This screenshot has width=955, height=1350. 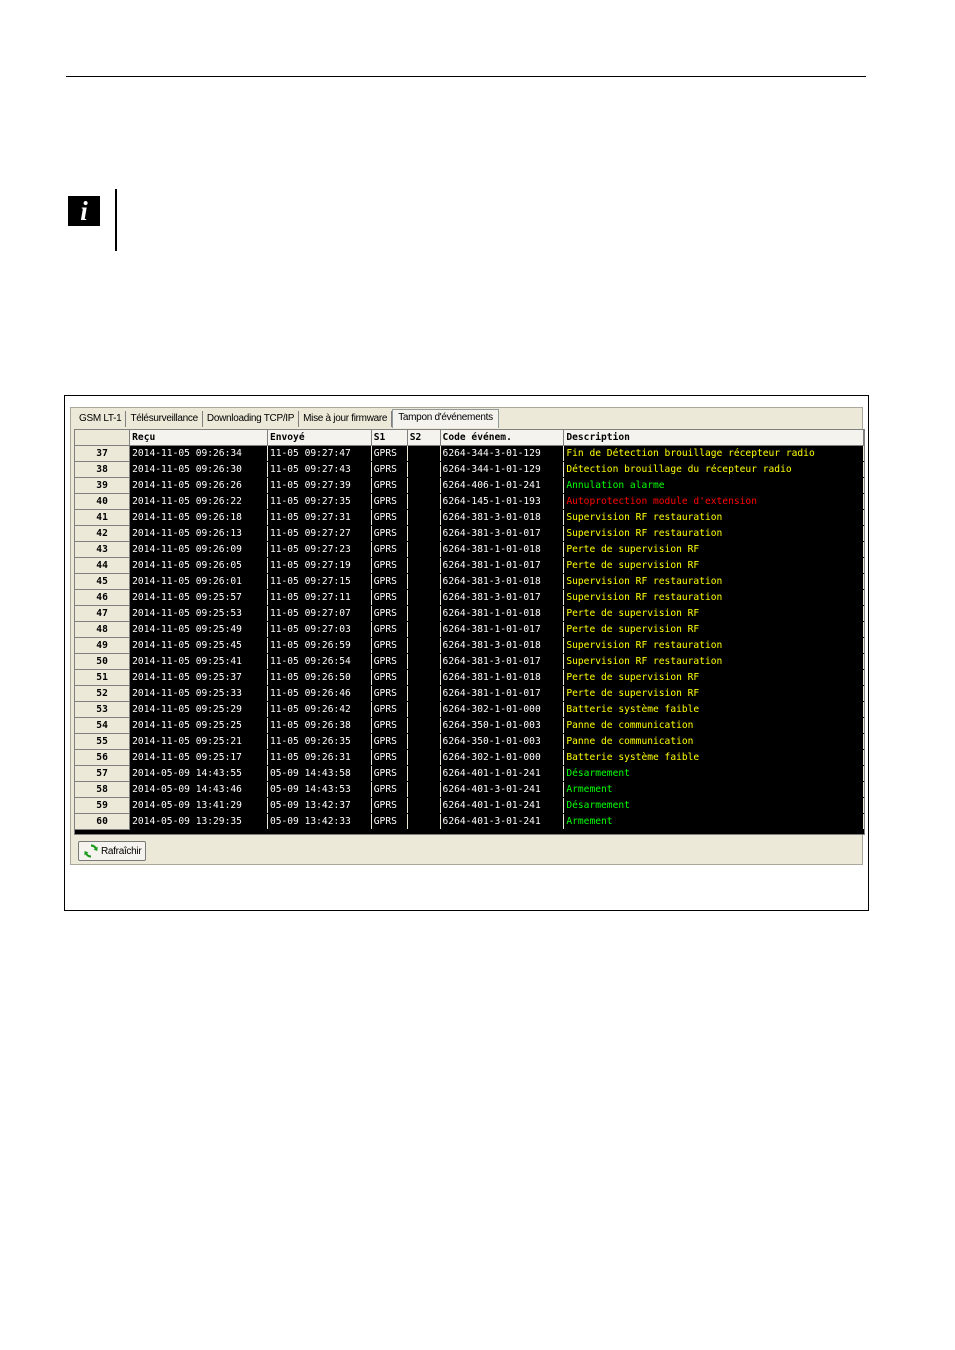 I want to click on tab-2: Downloading TCP/IP, so click(x=251, y=419).